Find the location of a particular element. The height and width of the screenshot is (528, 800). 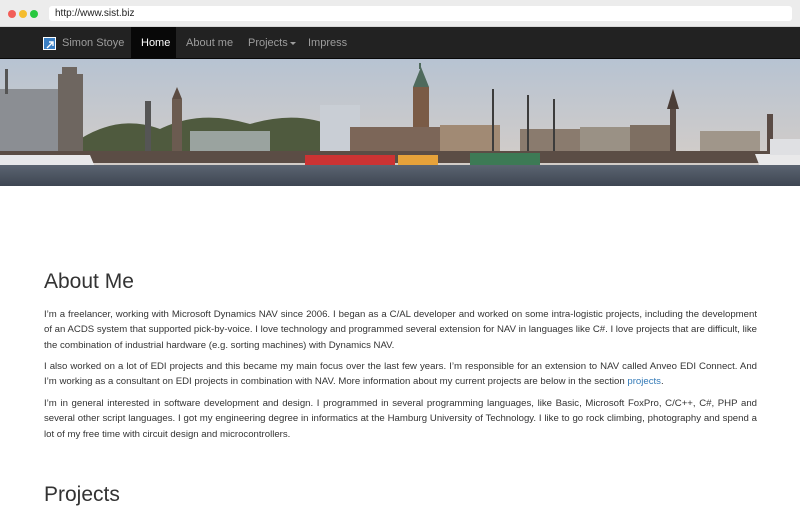

address-bar: http://www.sist.biz is located at coordinates (420, 13).